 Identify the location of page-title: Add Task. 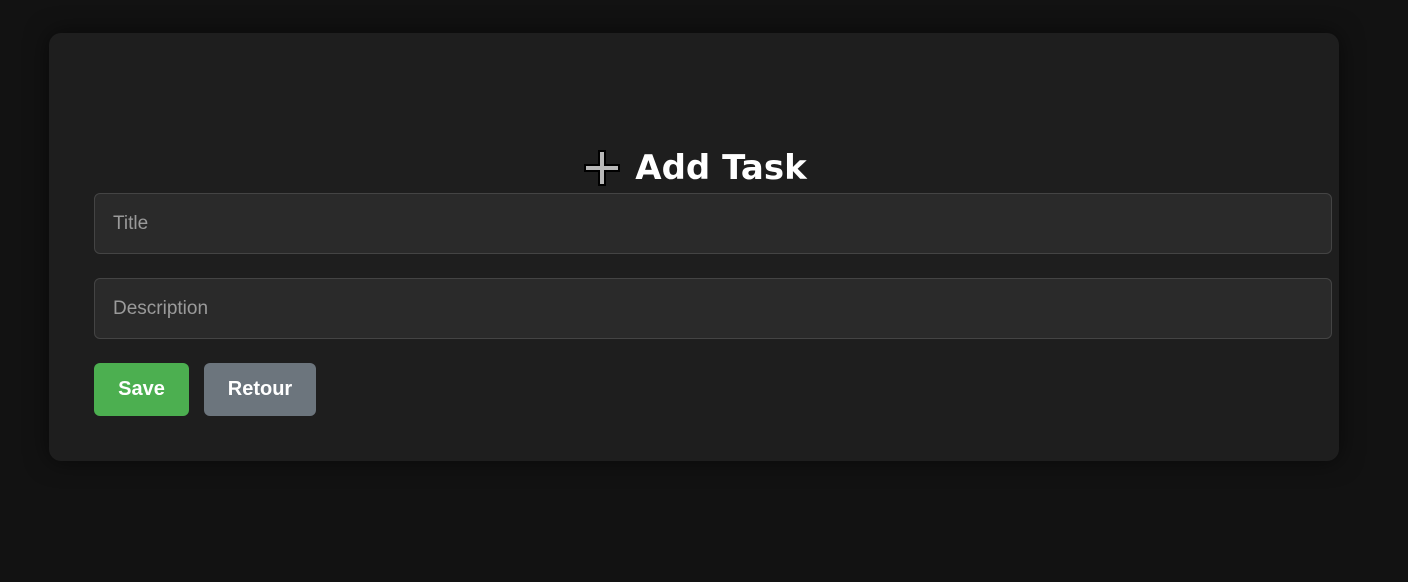
(694, 168).